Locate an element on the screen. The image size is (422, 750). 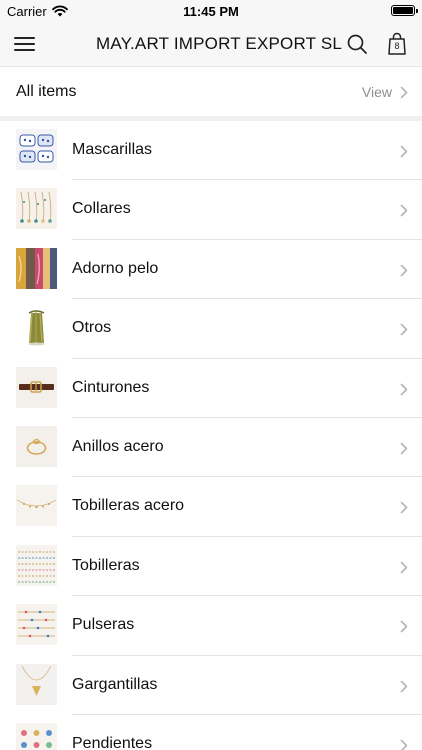
category-row-anillos-acero: Anillos acero is located at coordinates (211, 448).